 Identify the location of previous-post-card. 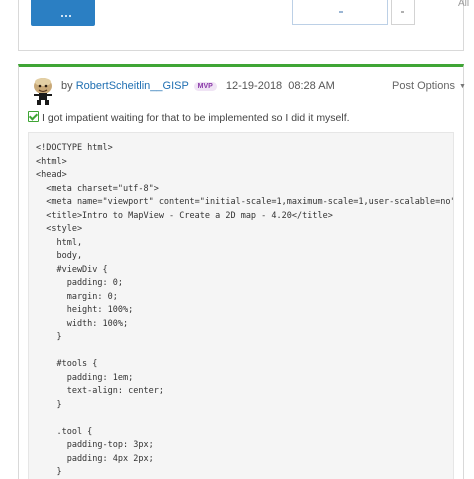
(241, 25).